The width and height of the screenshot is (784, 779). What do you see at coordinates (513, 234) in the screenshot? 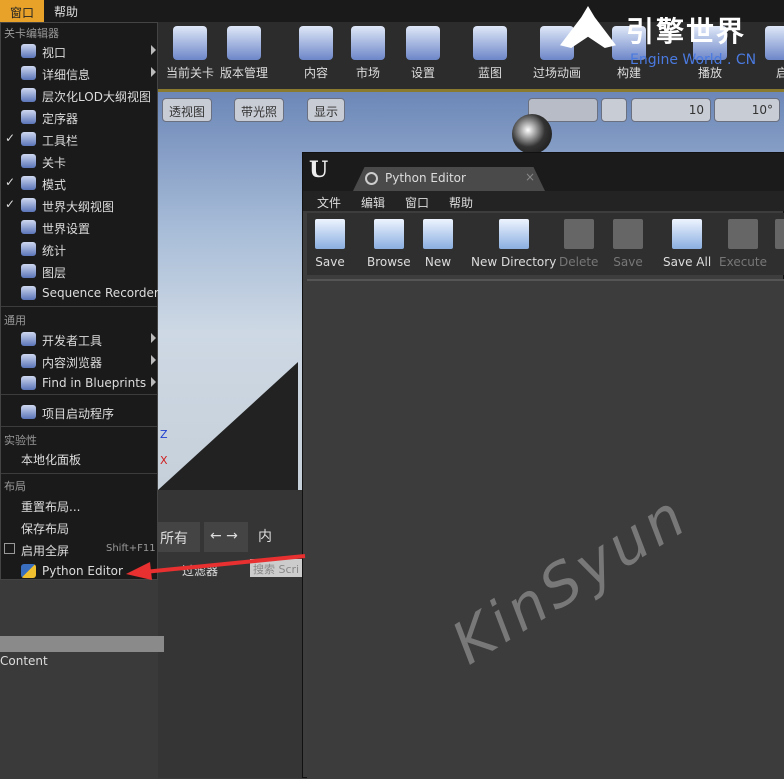
I see `tool-icon` at bounding box center [513, 234].